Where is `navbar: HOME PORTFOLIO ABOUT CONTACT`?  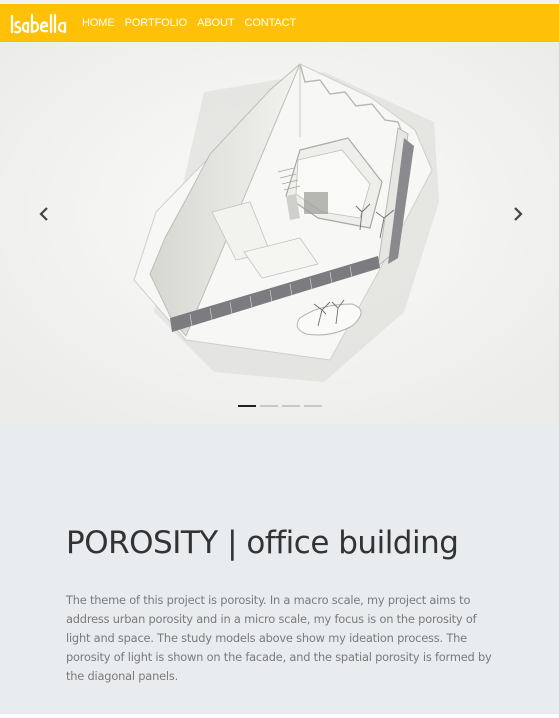 navbar: HOME PORTFOLIO ABOUT CONTACT is located at coordinates (279, 23).